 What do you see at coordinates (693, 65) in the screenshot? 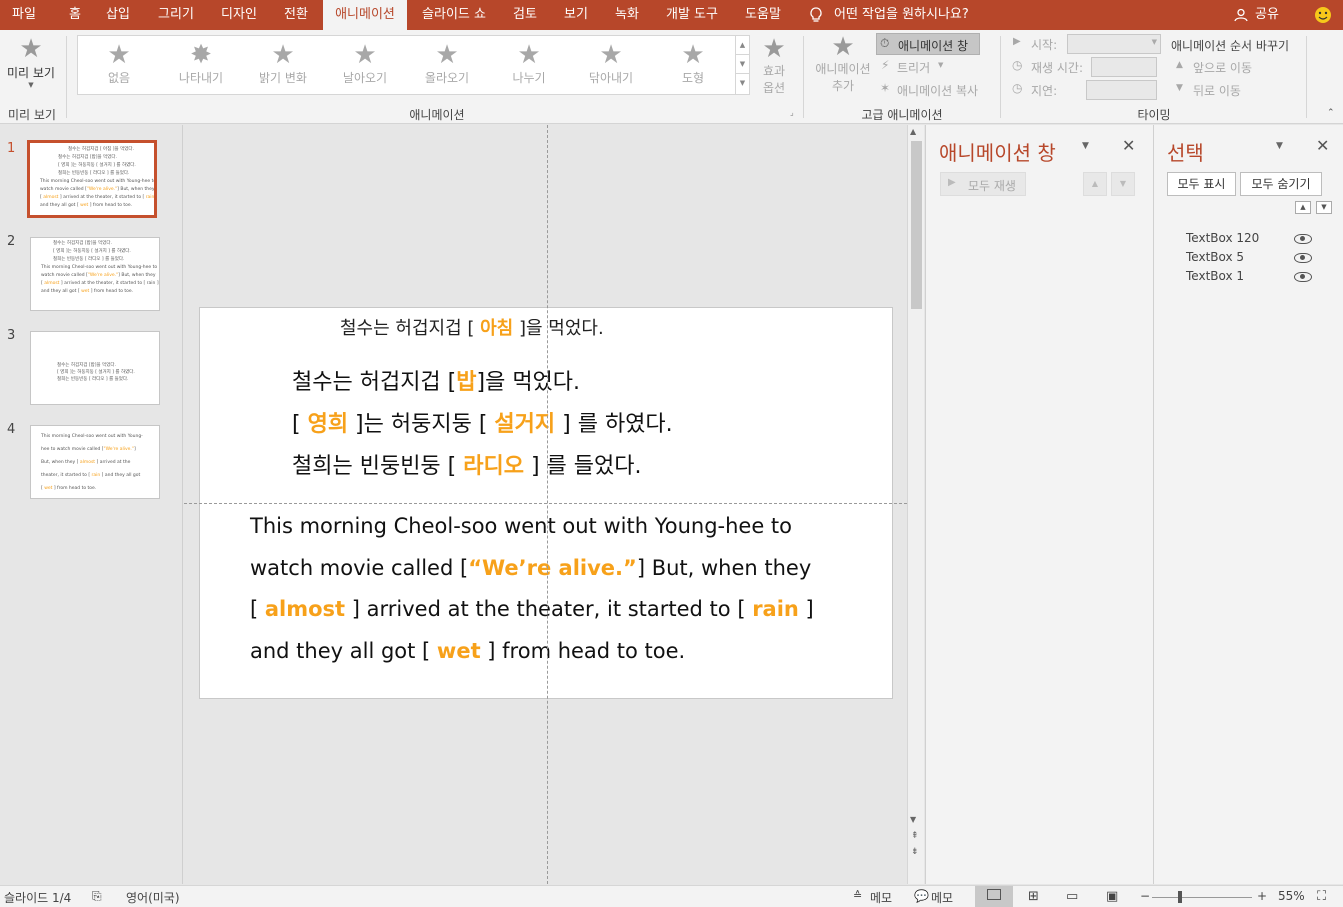
I see `anim-shape: ★ 도형` at bounding box center [693, 65].